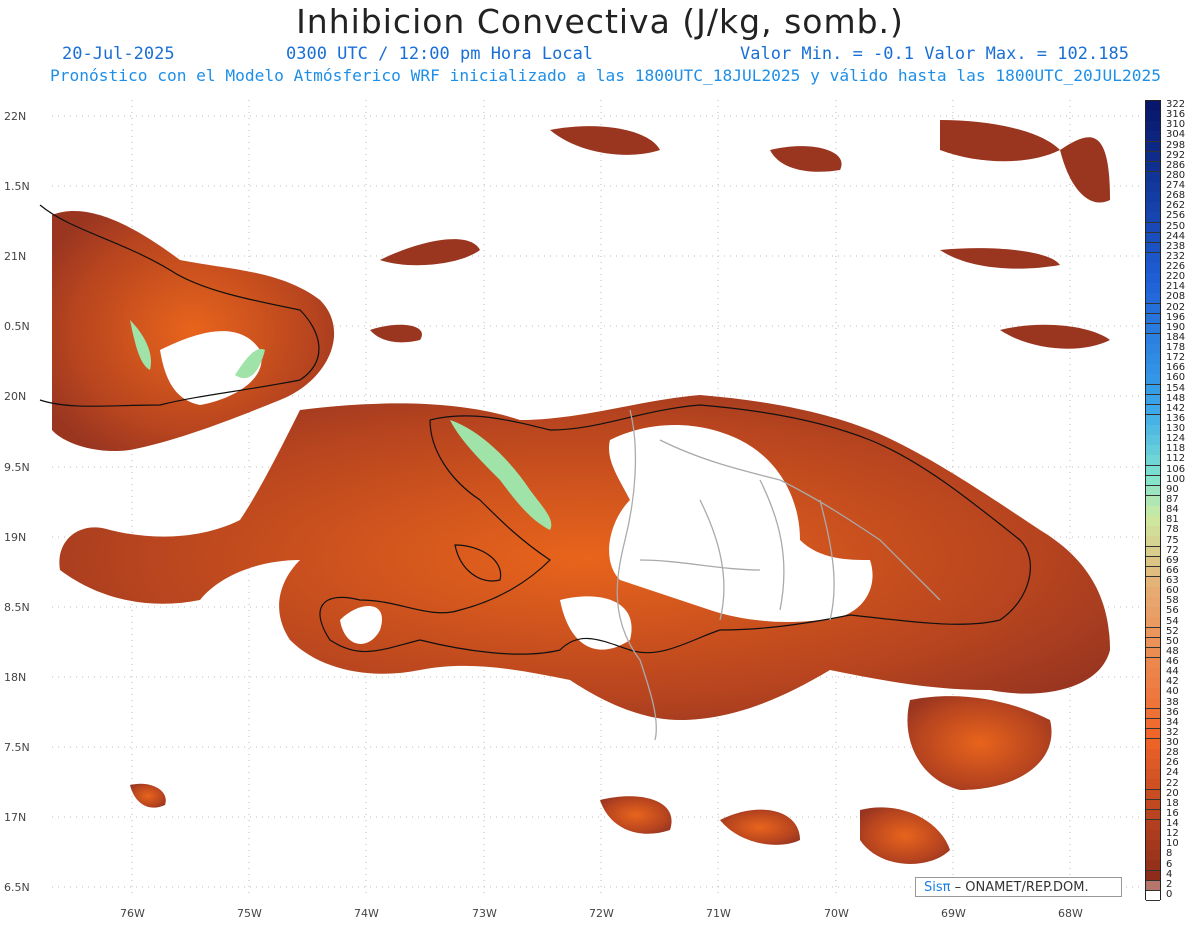 Image resolution: width=1200 pixels, height=927 pixels. I want to click on legend-label: 112, so click(1176, 459).